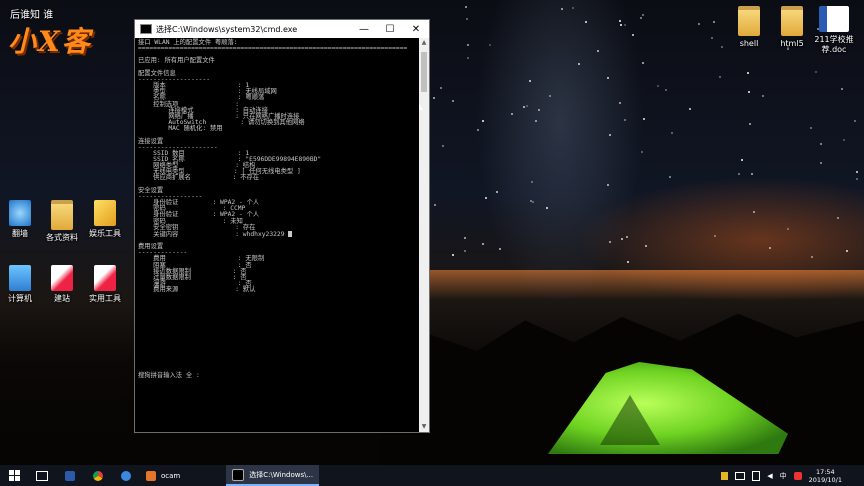 The image size is (864, 486). I want to click on computer-icon, so click(20, 278).